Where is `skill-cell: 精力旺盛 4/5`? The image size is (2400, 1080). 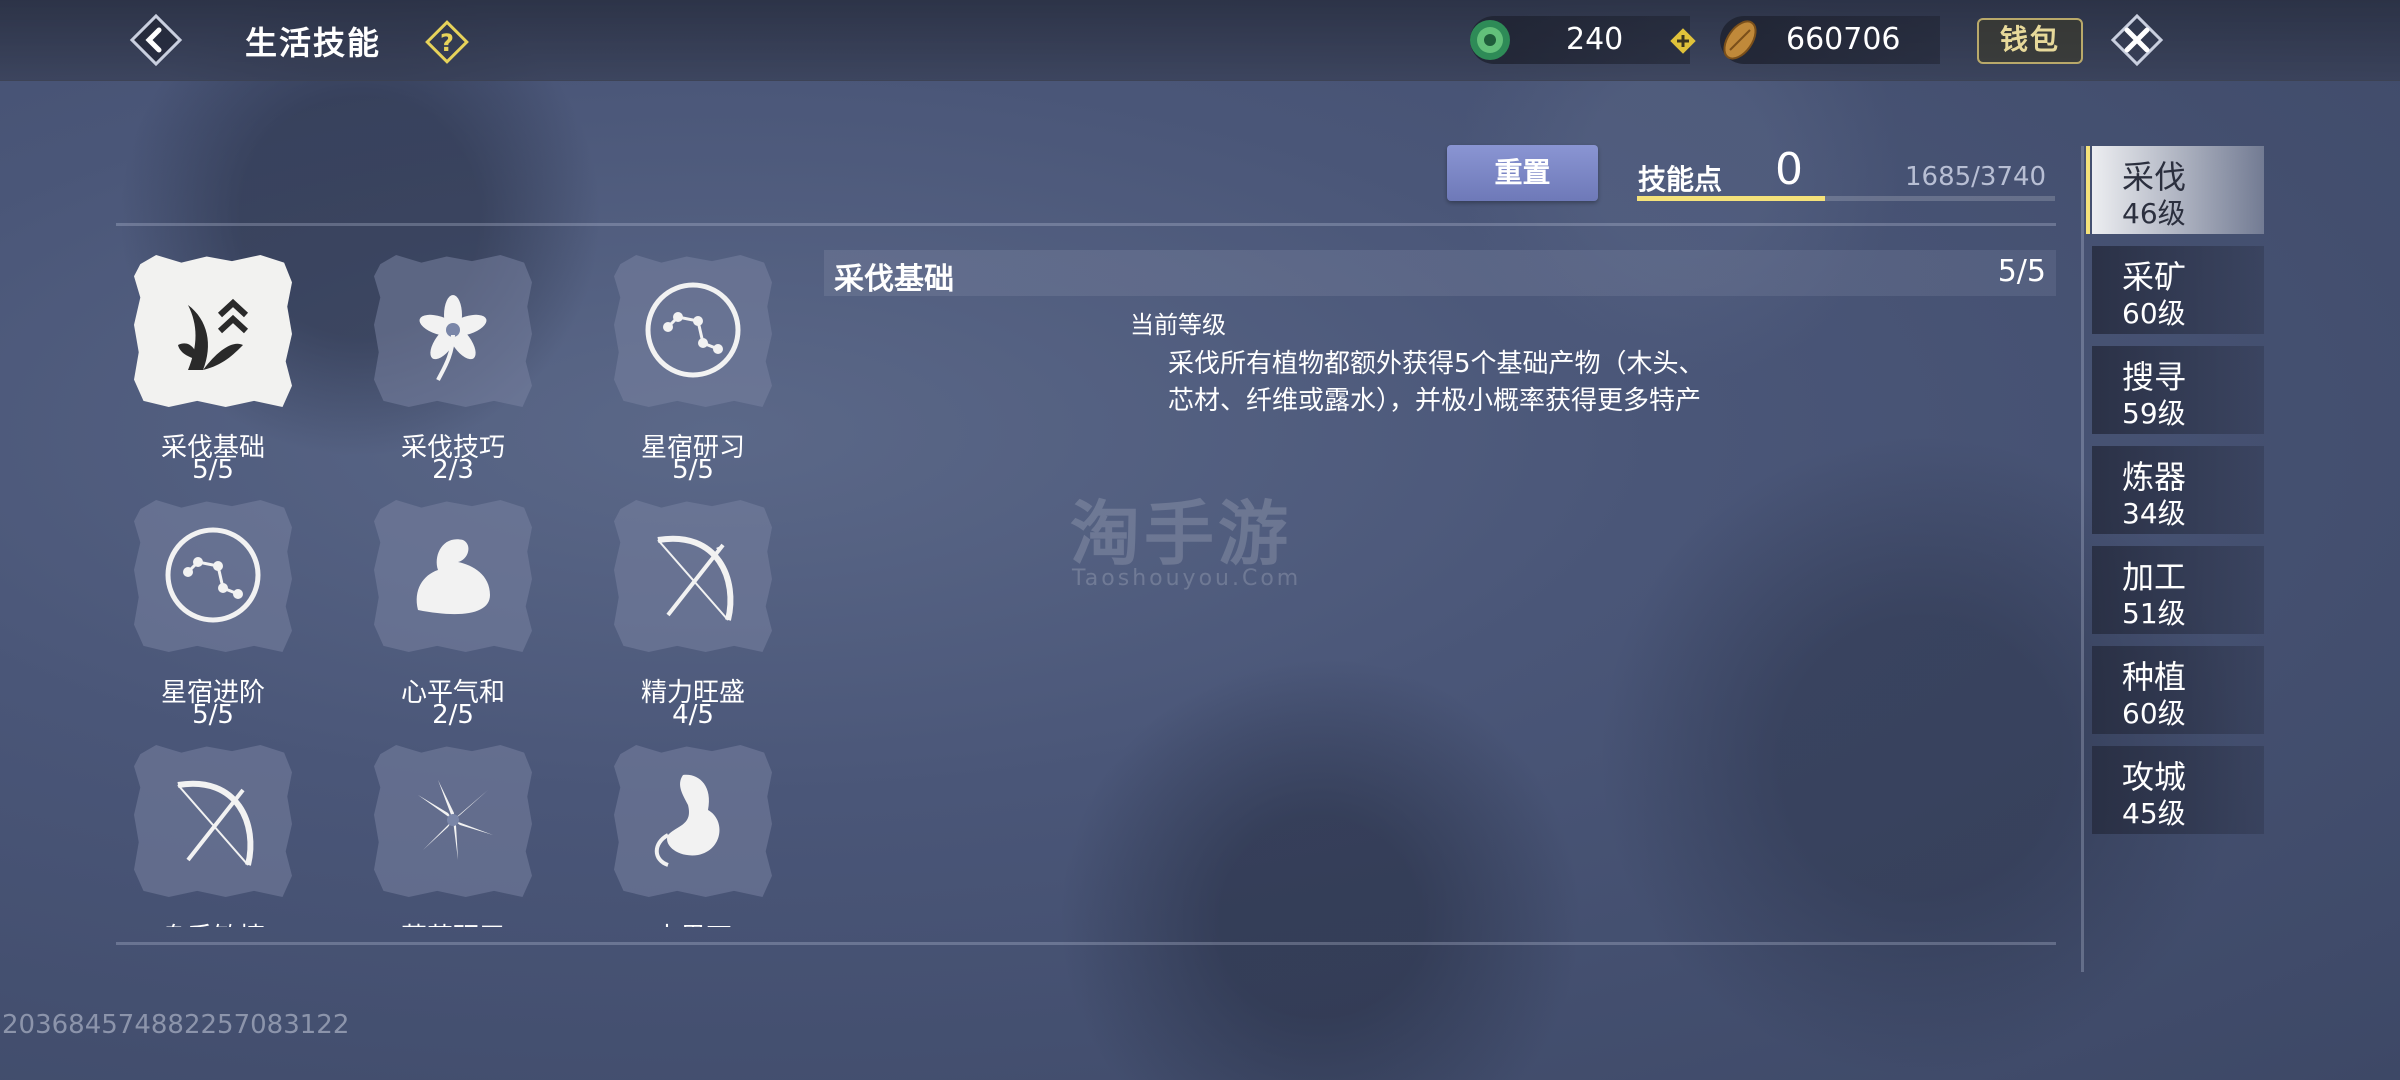 skill-cell: 精力旺盛 4/5 is located at coordinates (688, 612).